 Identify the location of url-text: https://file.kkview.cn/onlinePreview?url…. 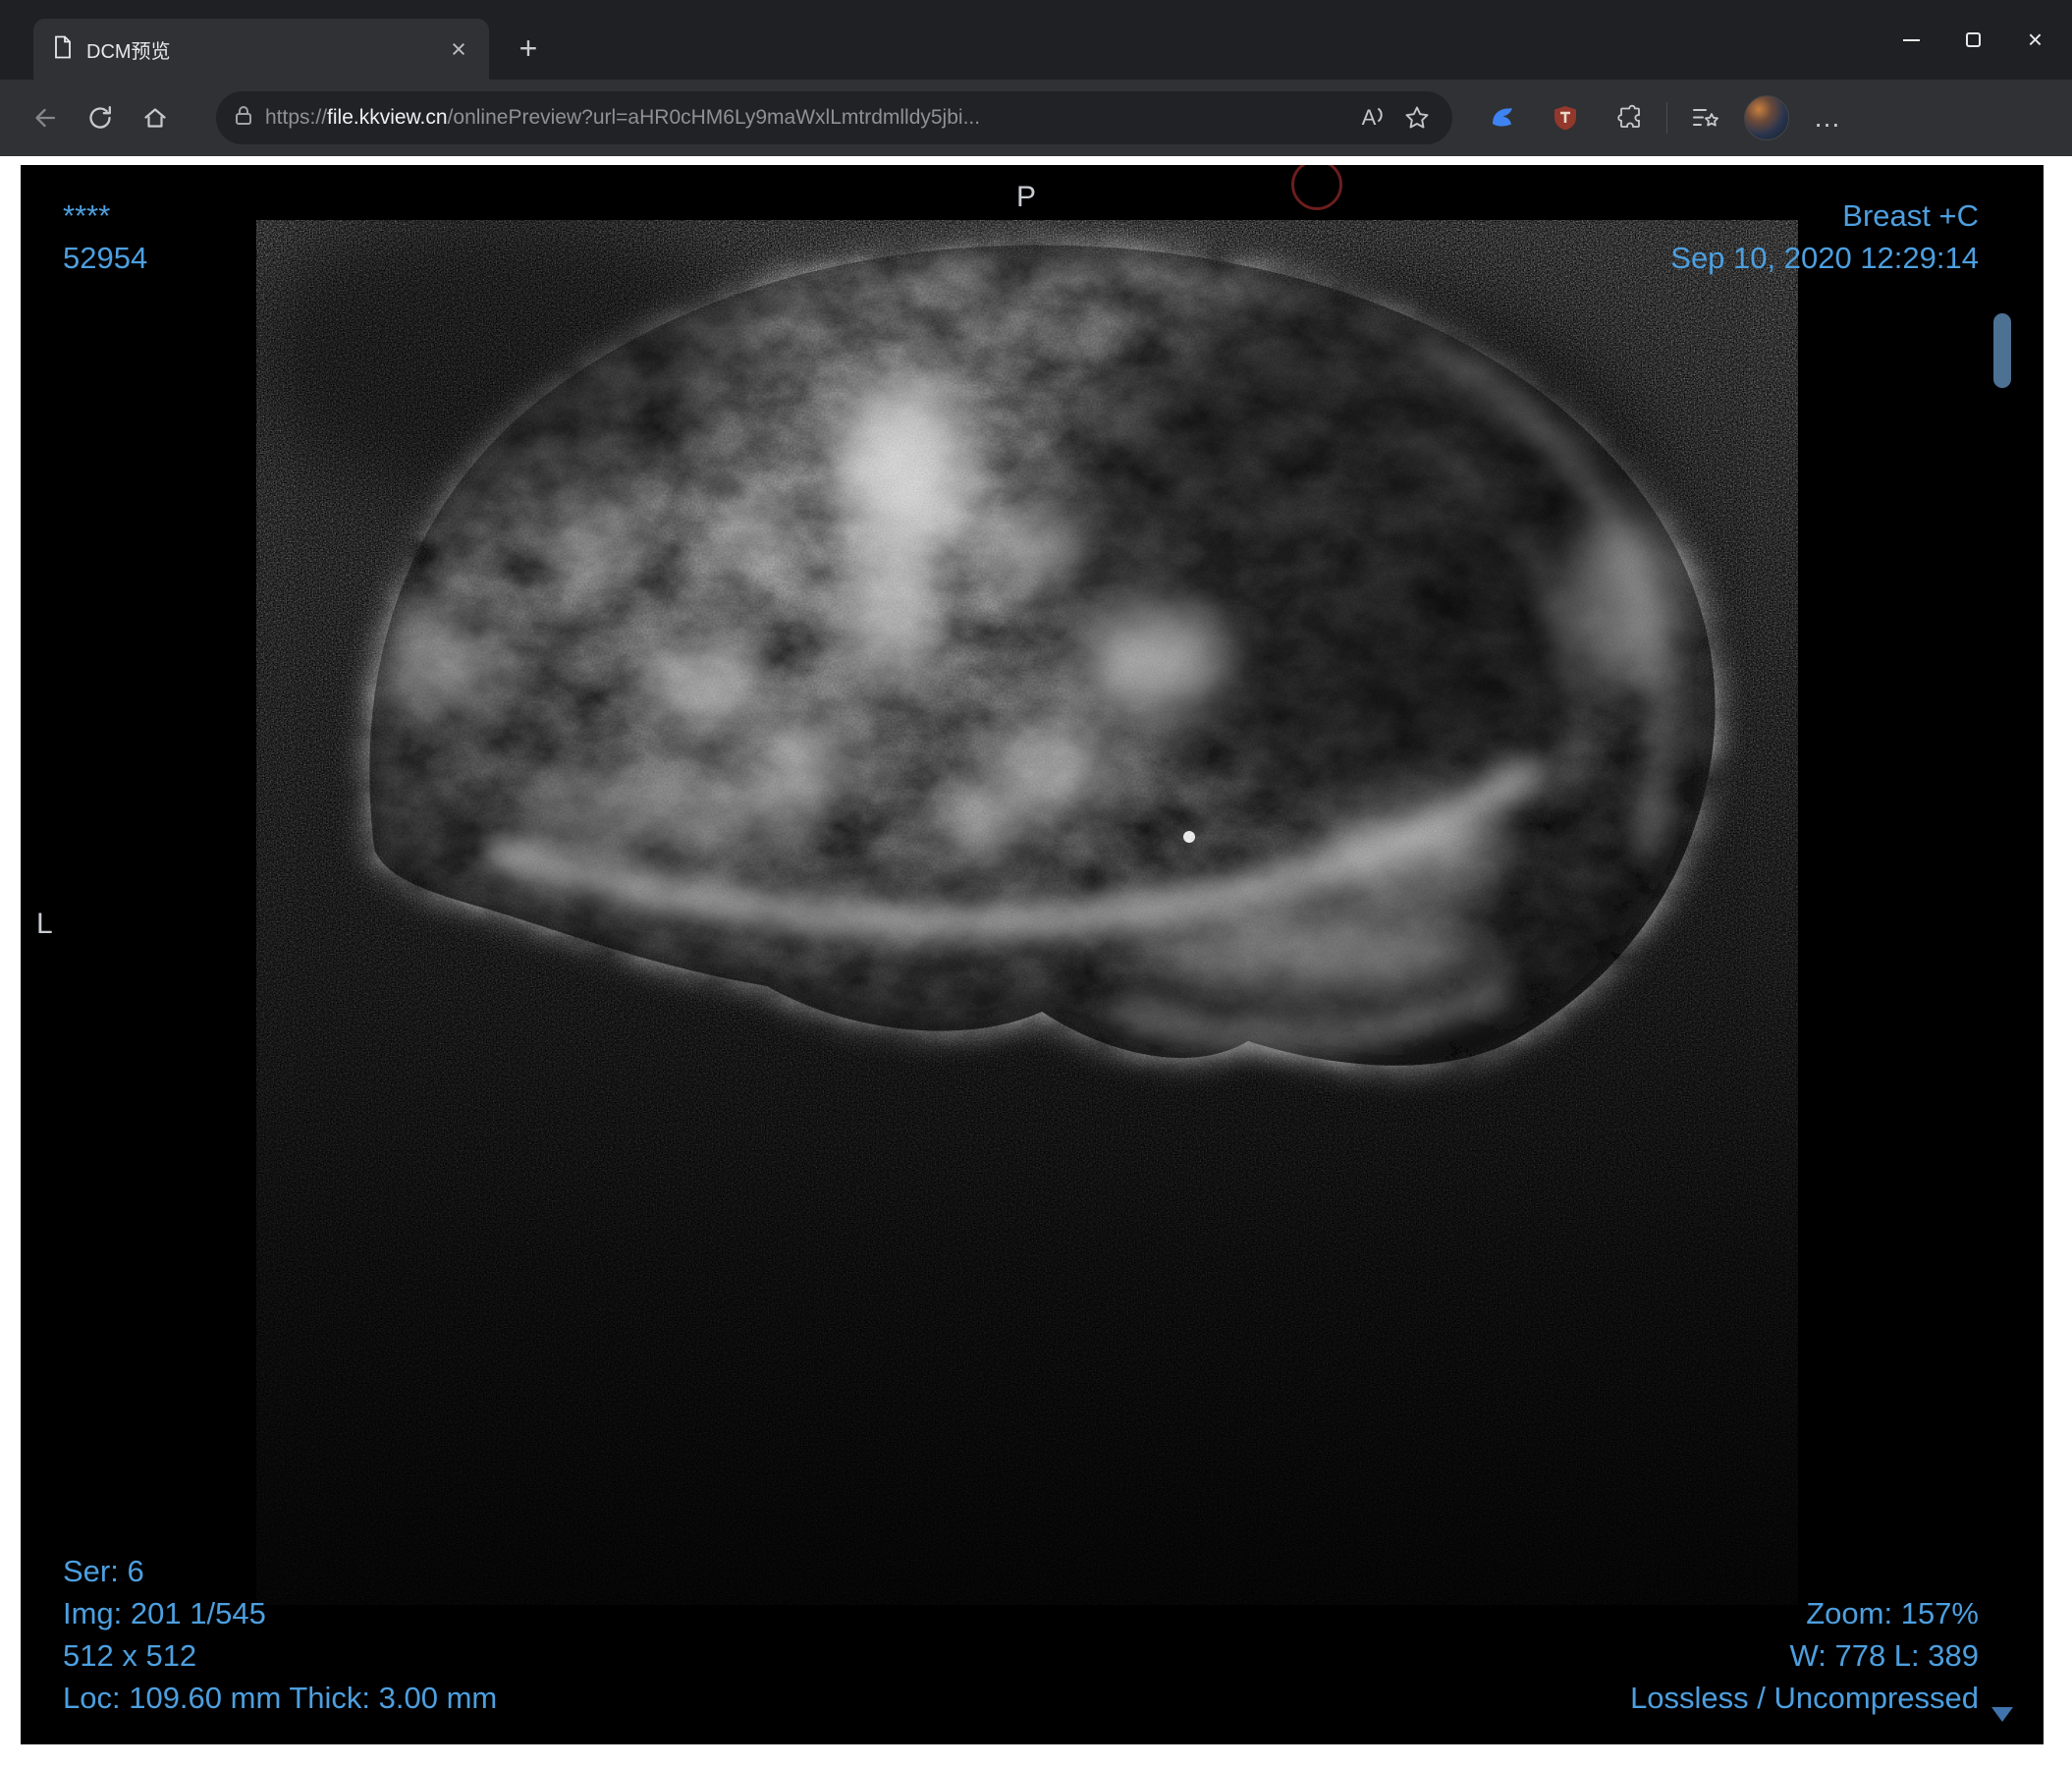
(808, 118).